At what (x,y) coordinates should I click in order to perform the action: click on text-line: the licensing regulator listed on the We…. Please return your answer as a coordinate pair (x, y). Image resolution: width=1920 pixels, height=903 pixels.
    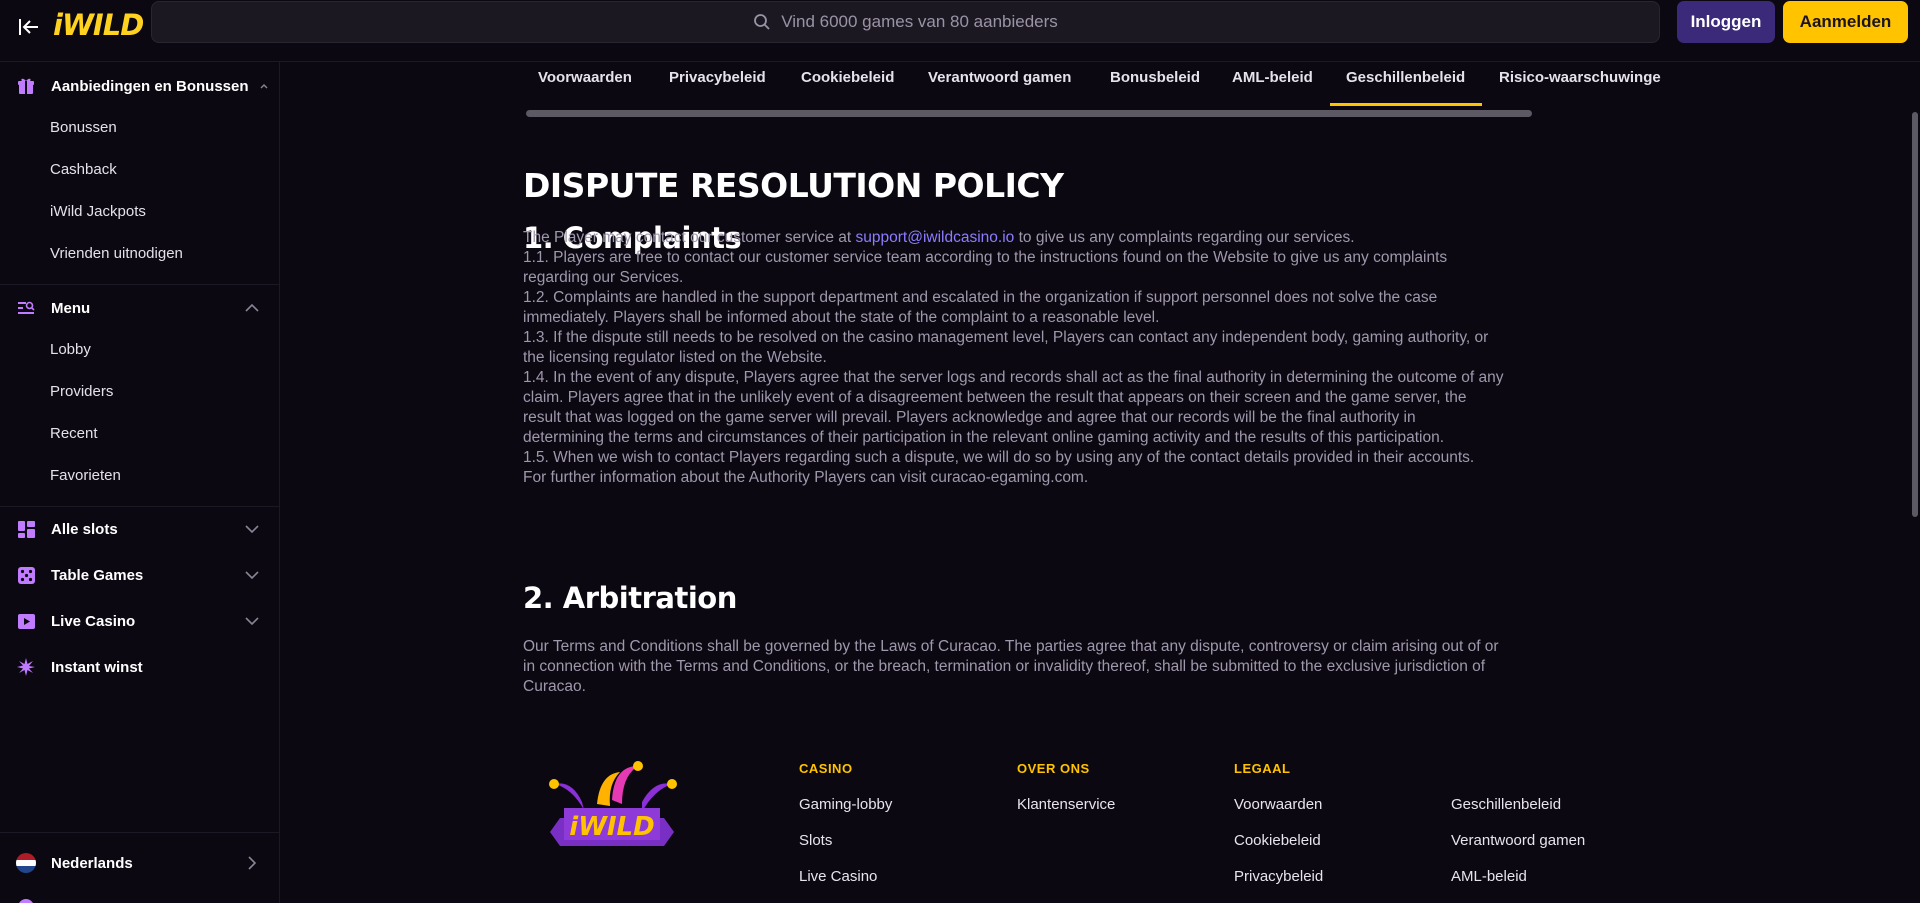
    Looking at the image, I should click on (675, 357).